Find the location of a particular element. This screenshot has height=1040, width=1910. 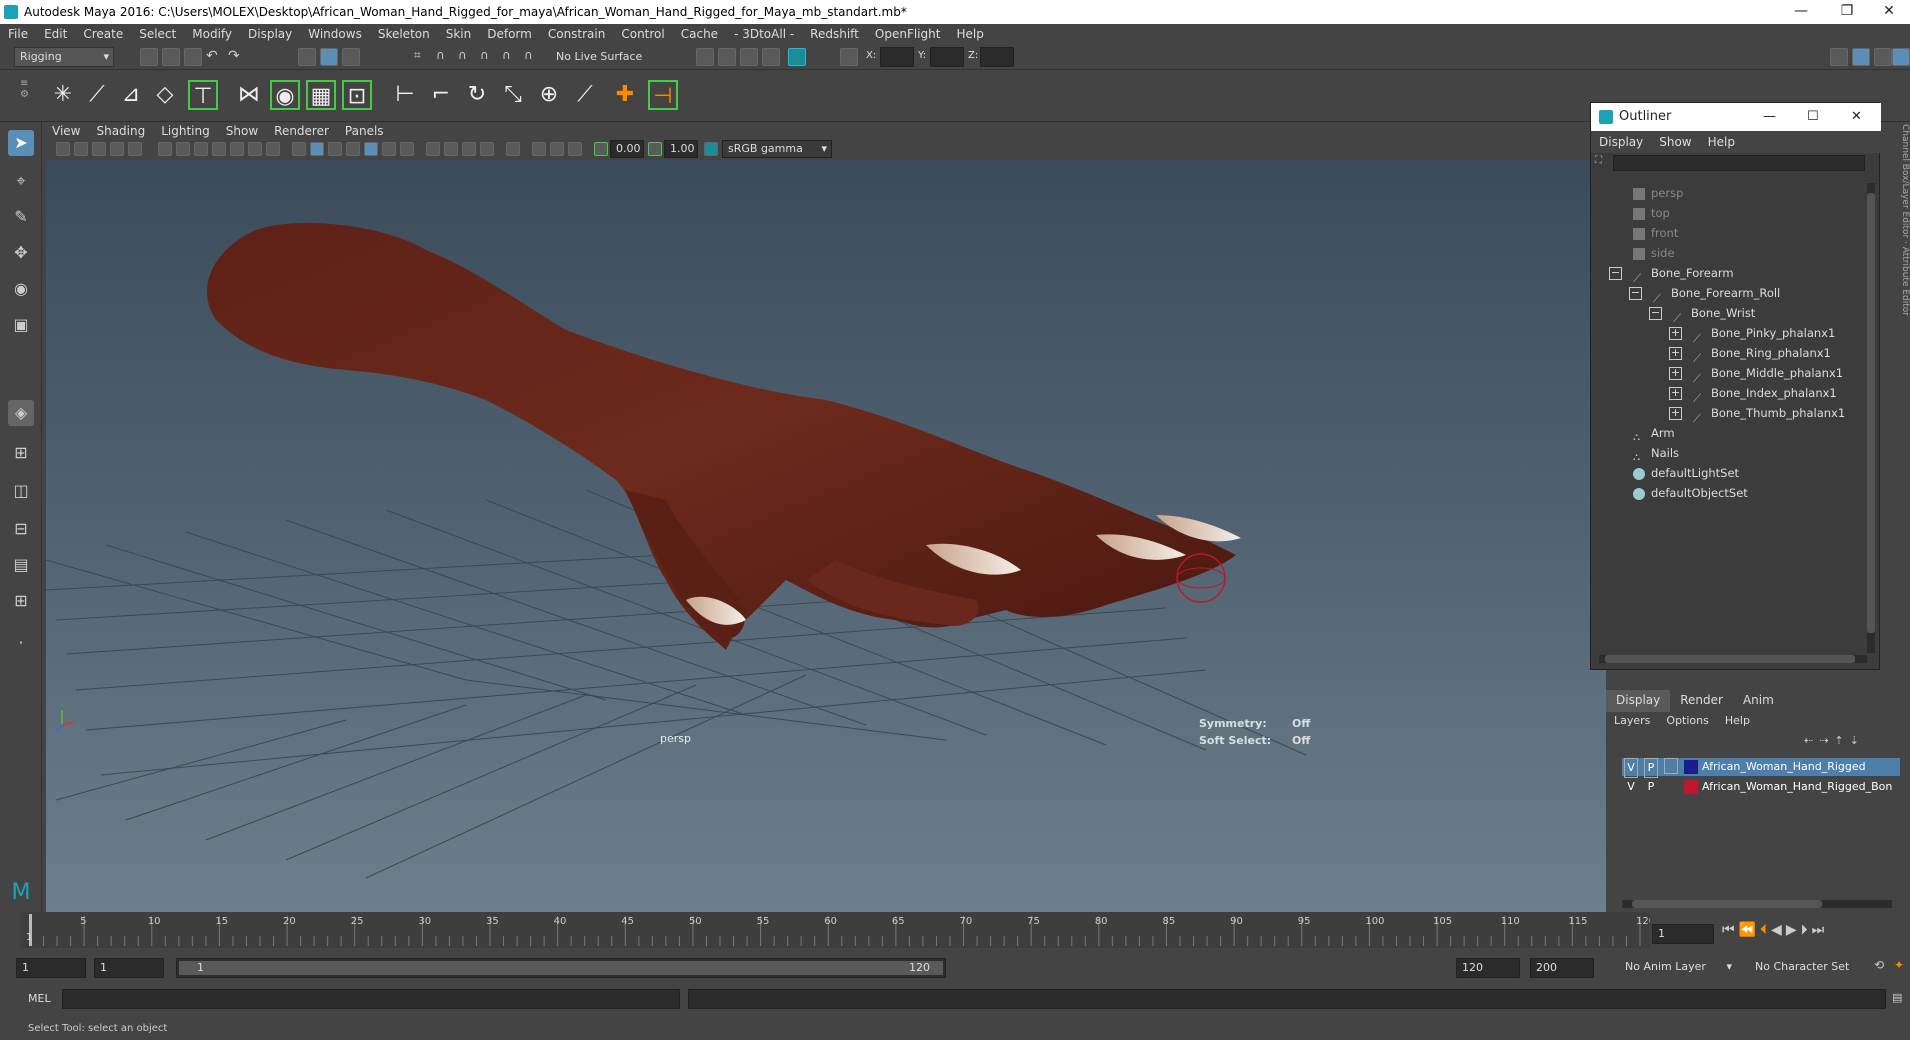

menu-control: Control is located at coordinates (642, 34).